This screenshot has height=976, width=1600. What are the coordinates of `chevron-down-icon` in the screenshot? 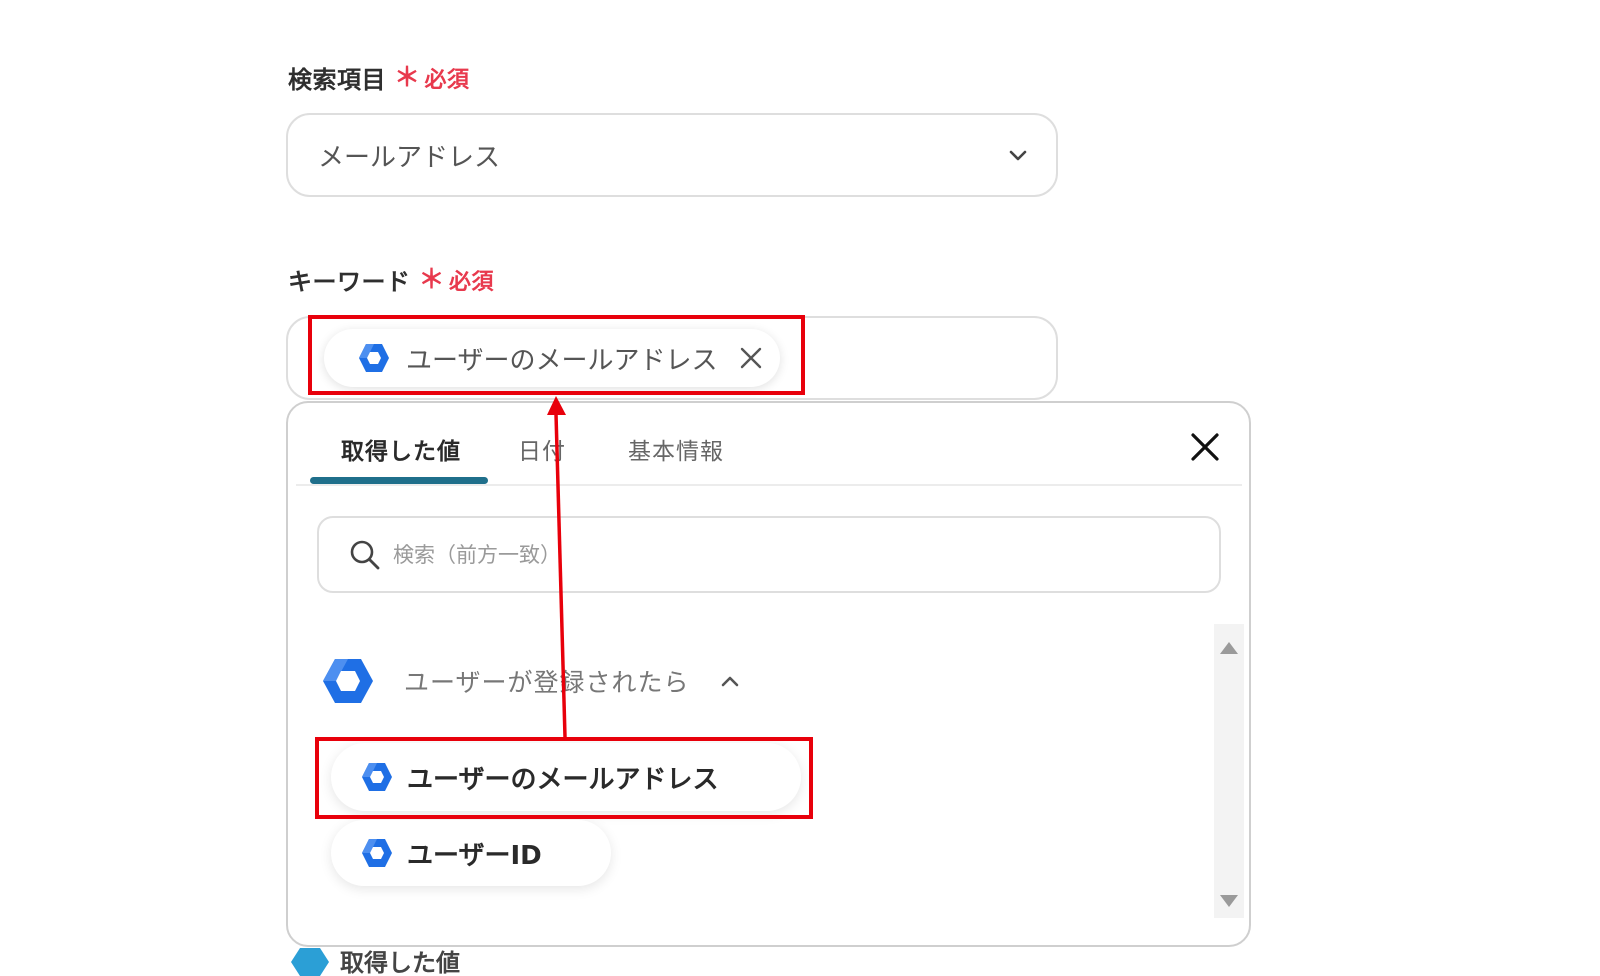 It's located at (1018, 158).